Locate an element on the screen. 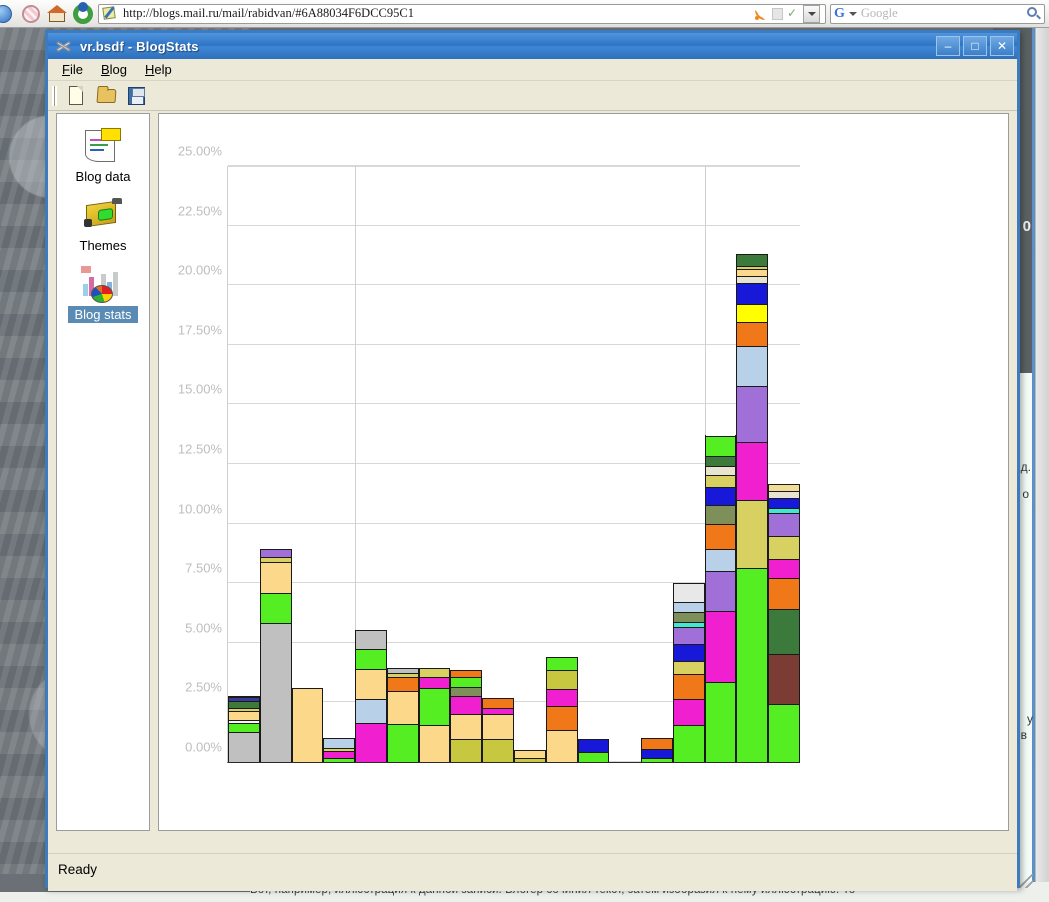  window-controls: – □ ✕ is located at coordinates (975, 46).